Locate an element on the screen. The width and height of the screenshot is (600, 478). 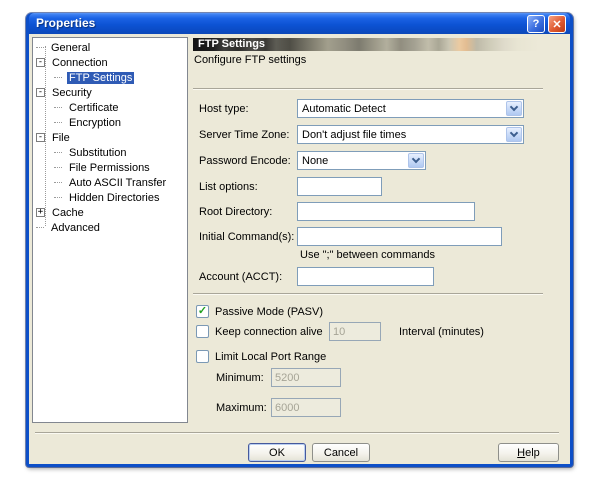
limit-ports-checkbox is located at coordinates (202, 356).